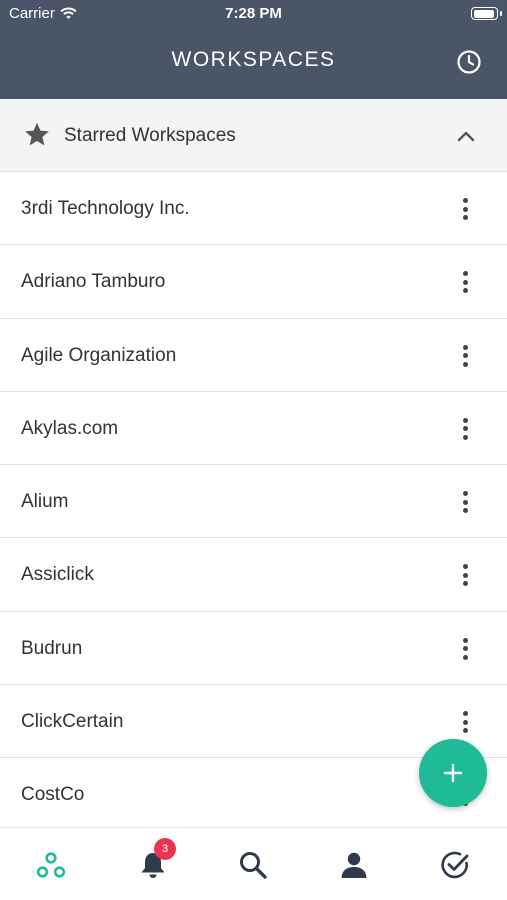 The height and width of the screenshot is (900, 507). I want to click on status-time: 7:28 PM, so click(253, 13).